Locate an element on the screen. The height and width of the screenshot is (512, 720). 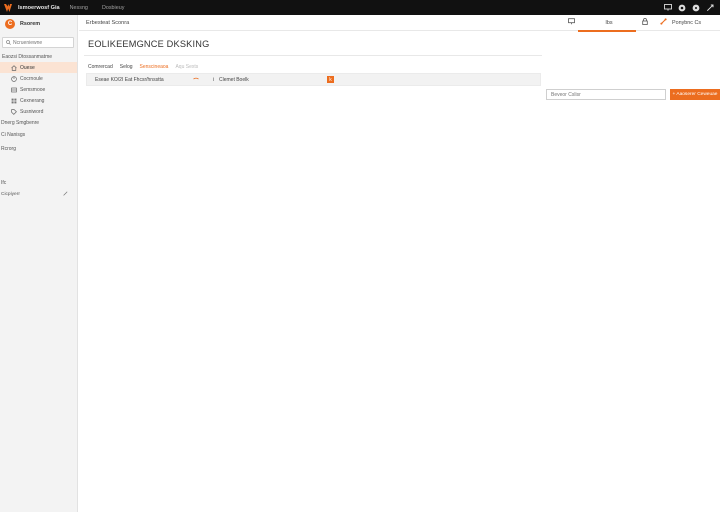
star-icon is located at coordinates (197, 80).